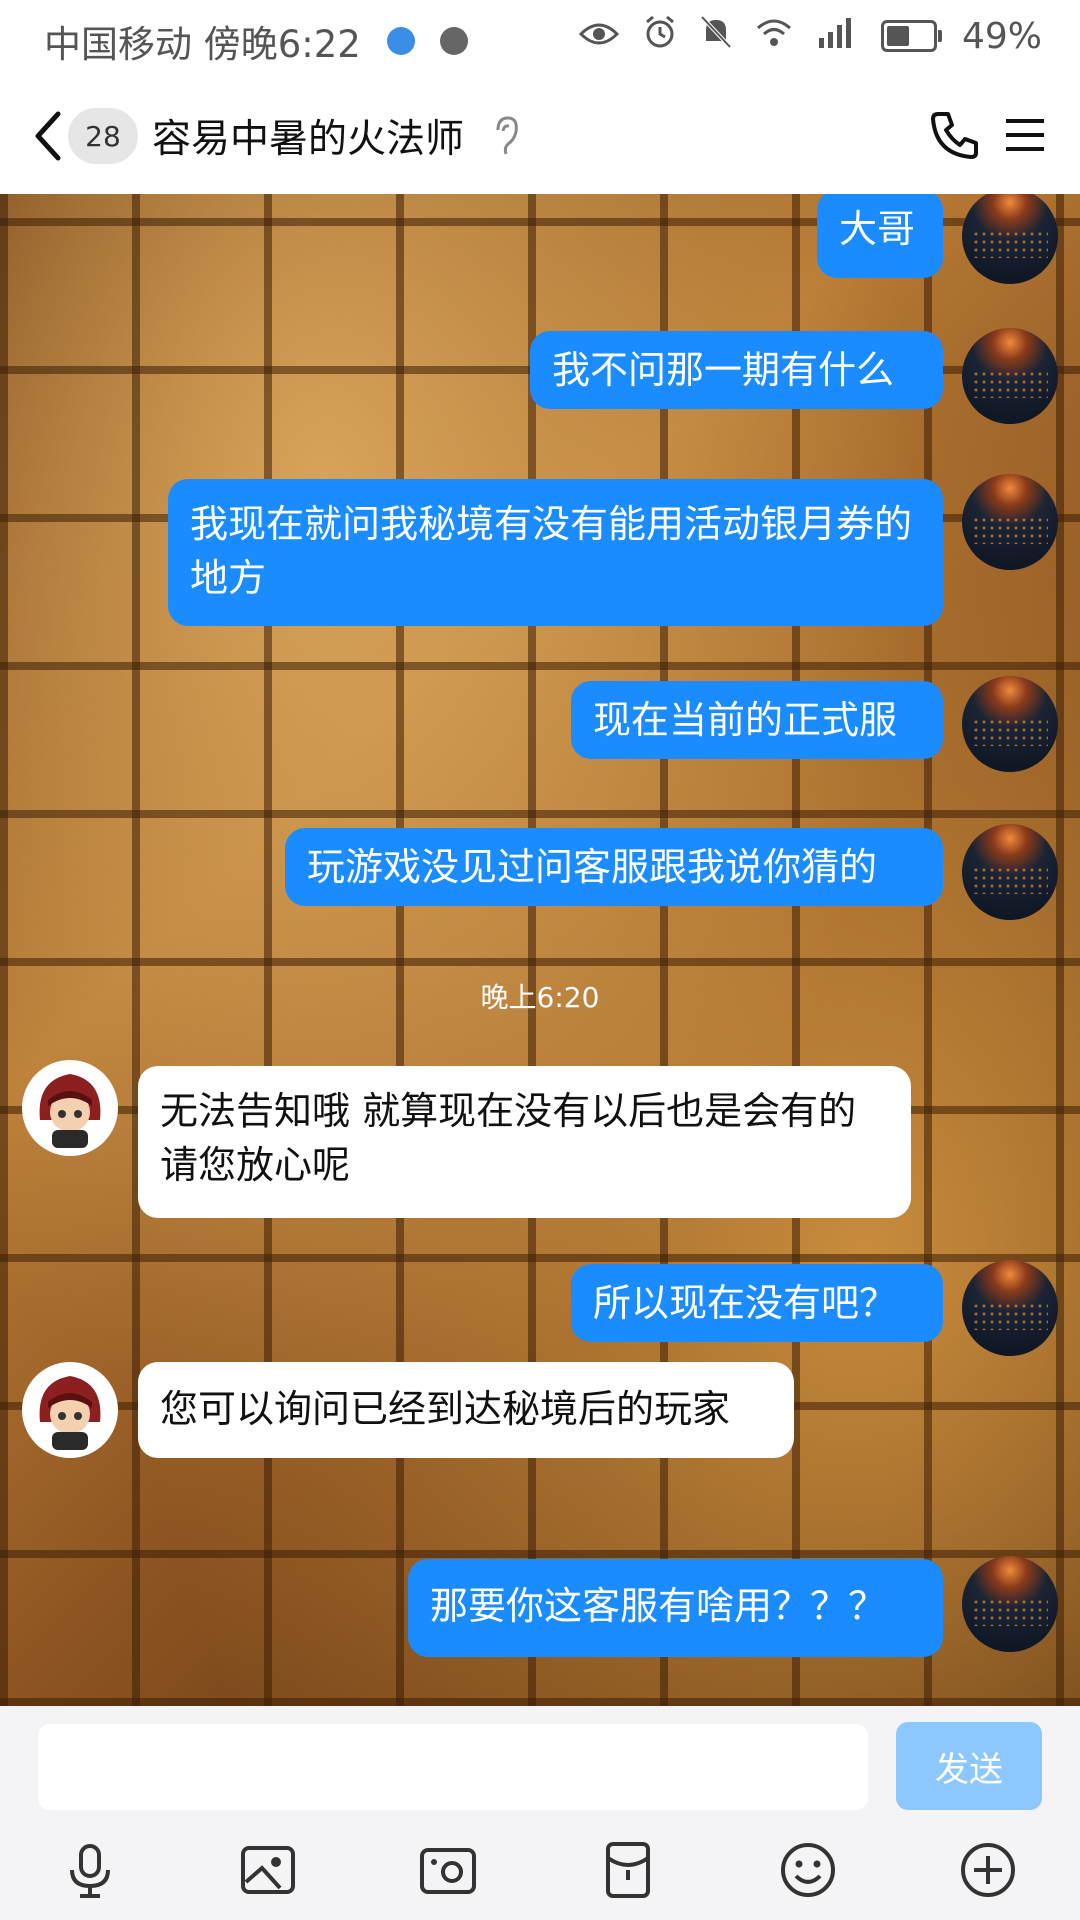 The height and width of the screenshot is (1920, 1080). I want to click on message-bubble: 您可以询问已经到达秘境后的玩家, so click(466, 1410).